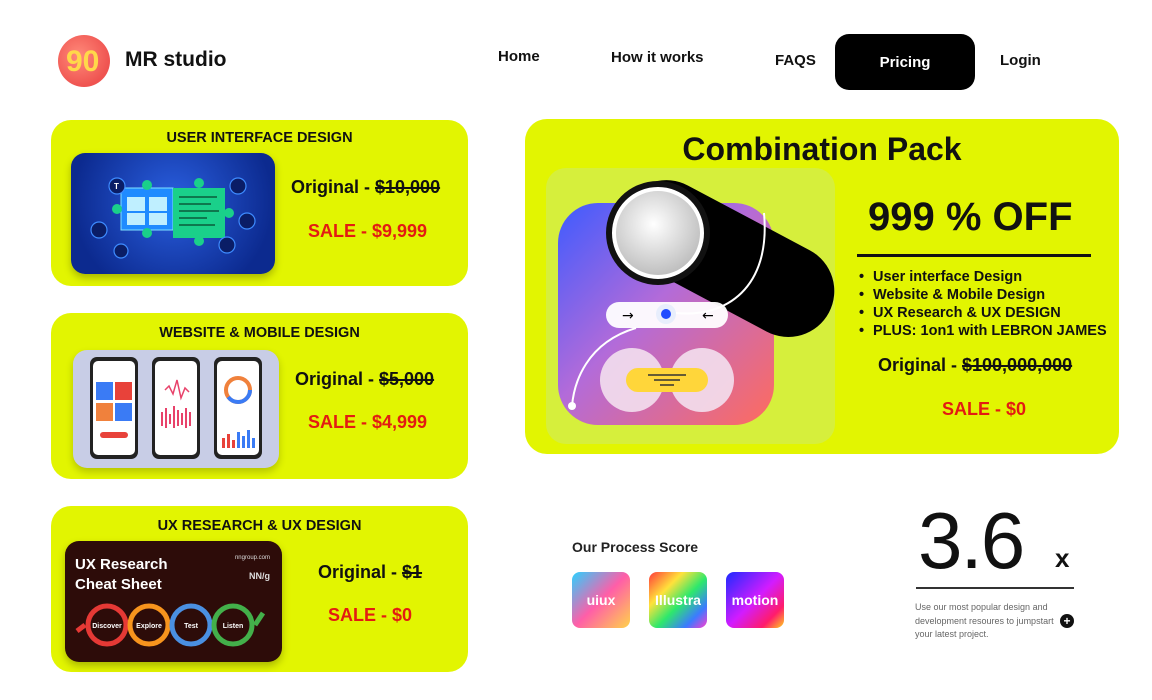 The image size is (1152, 700). I want to click on original-price: Original - $1, so click(370, 572).